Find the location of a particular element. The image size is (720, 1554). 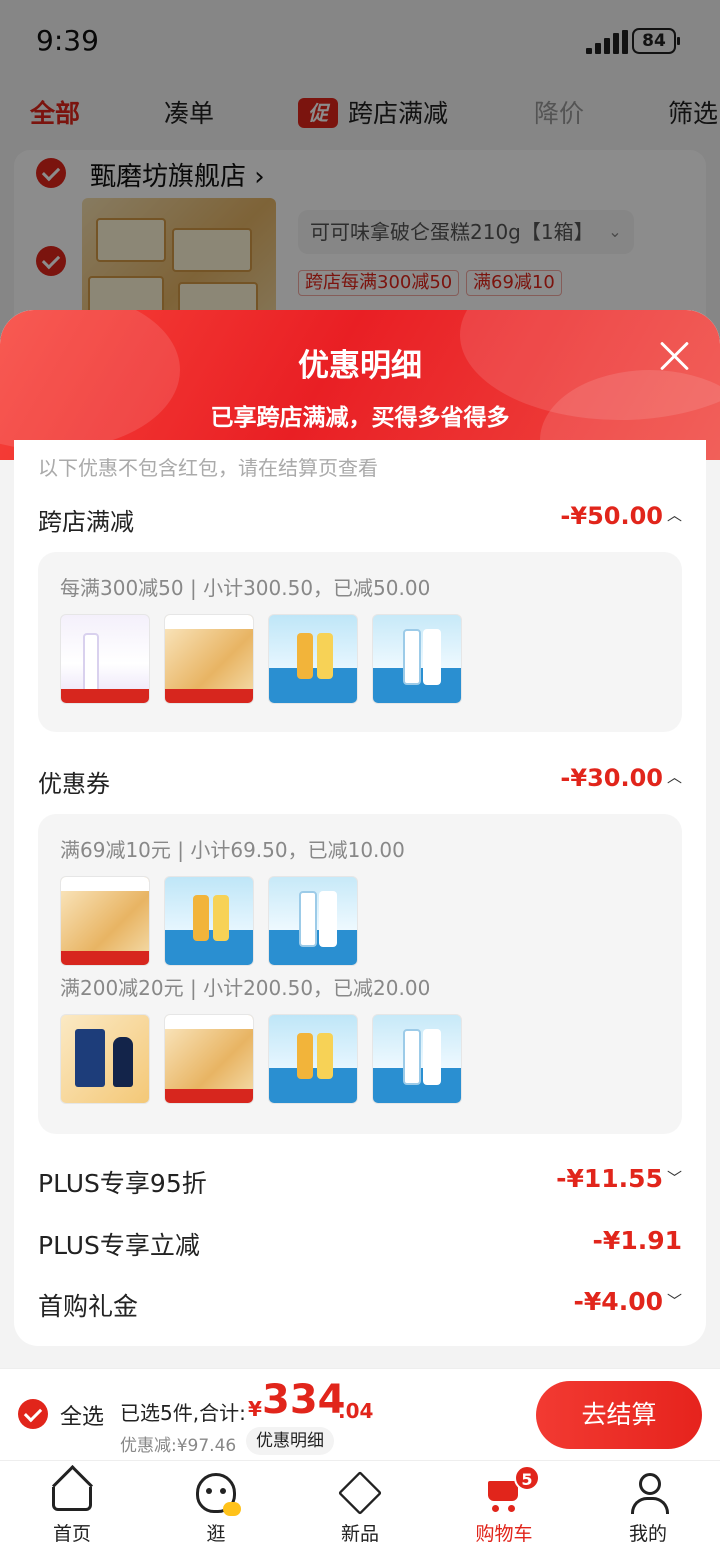

select-all-checkbox is located at coordinates (33, 1414).